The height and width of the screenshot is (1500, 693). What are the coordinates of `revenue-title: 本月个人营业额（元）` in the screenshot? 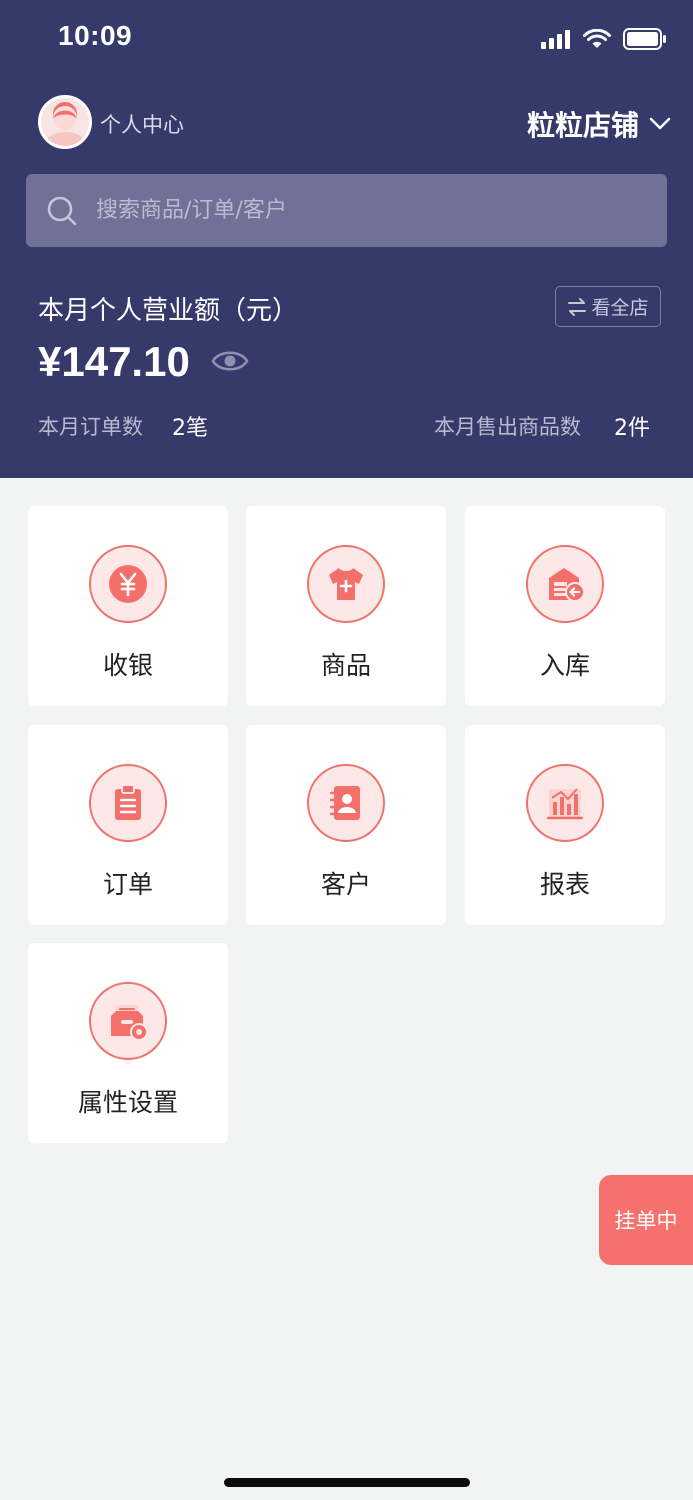 It's located at (168, 311).